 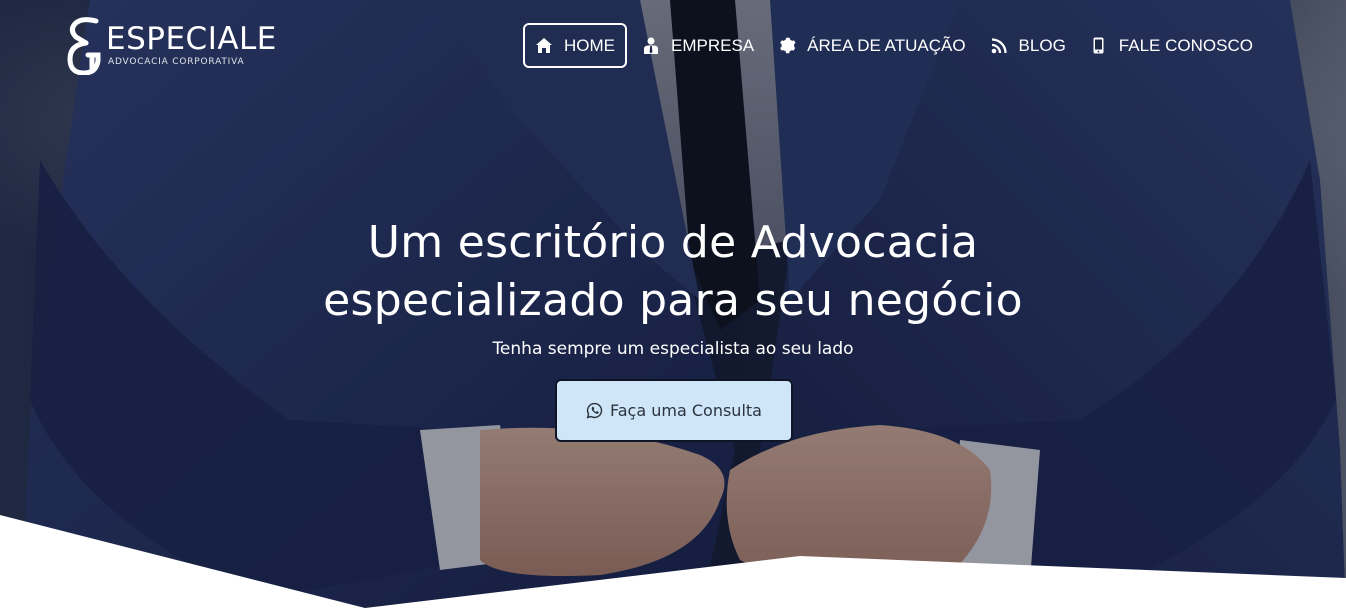 I want to click on consultation-button: Faça uma Consulta, so click(x=674, y=410).